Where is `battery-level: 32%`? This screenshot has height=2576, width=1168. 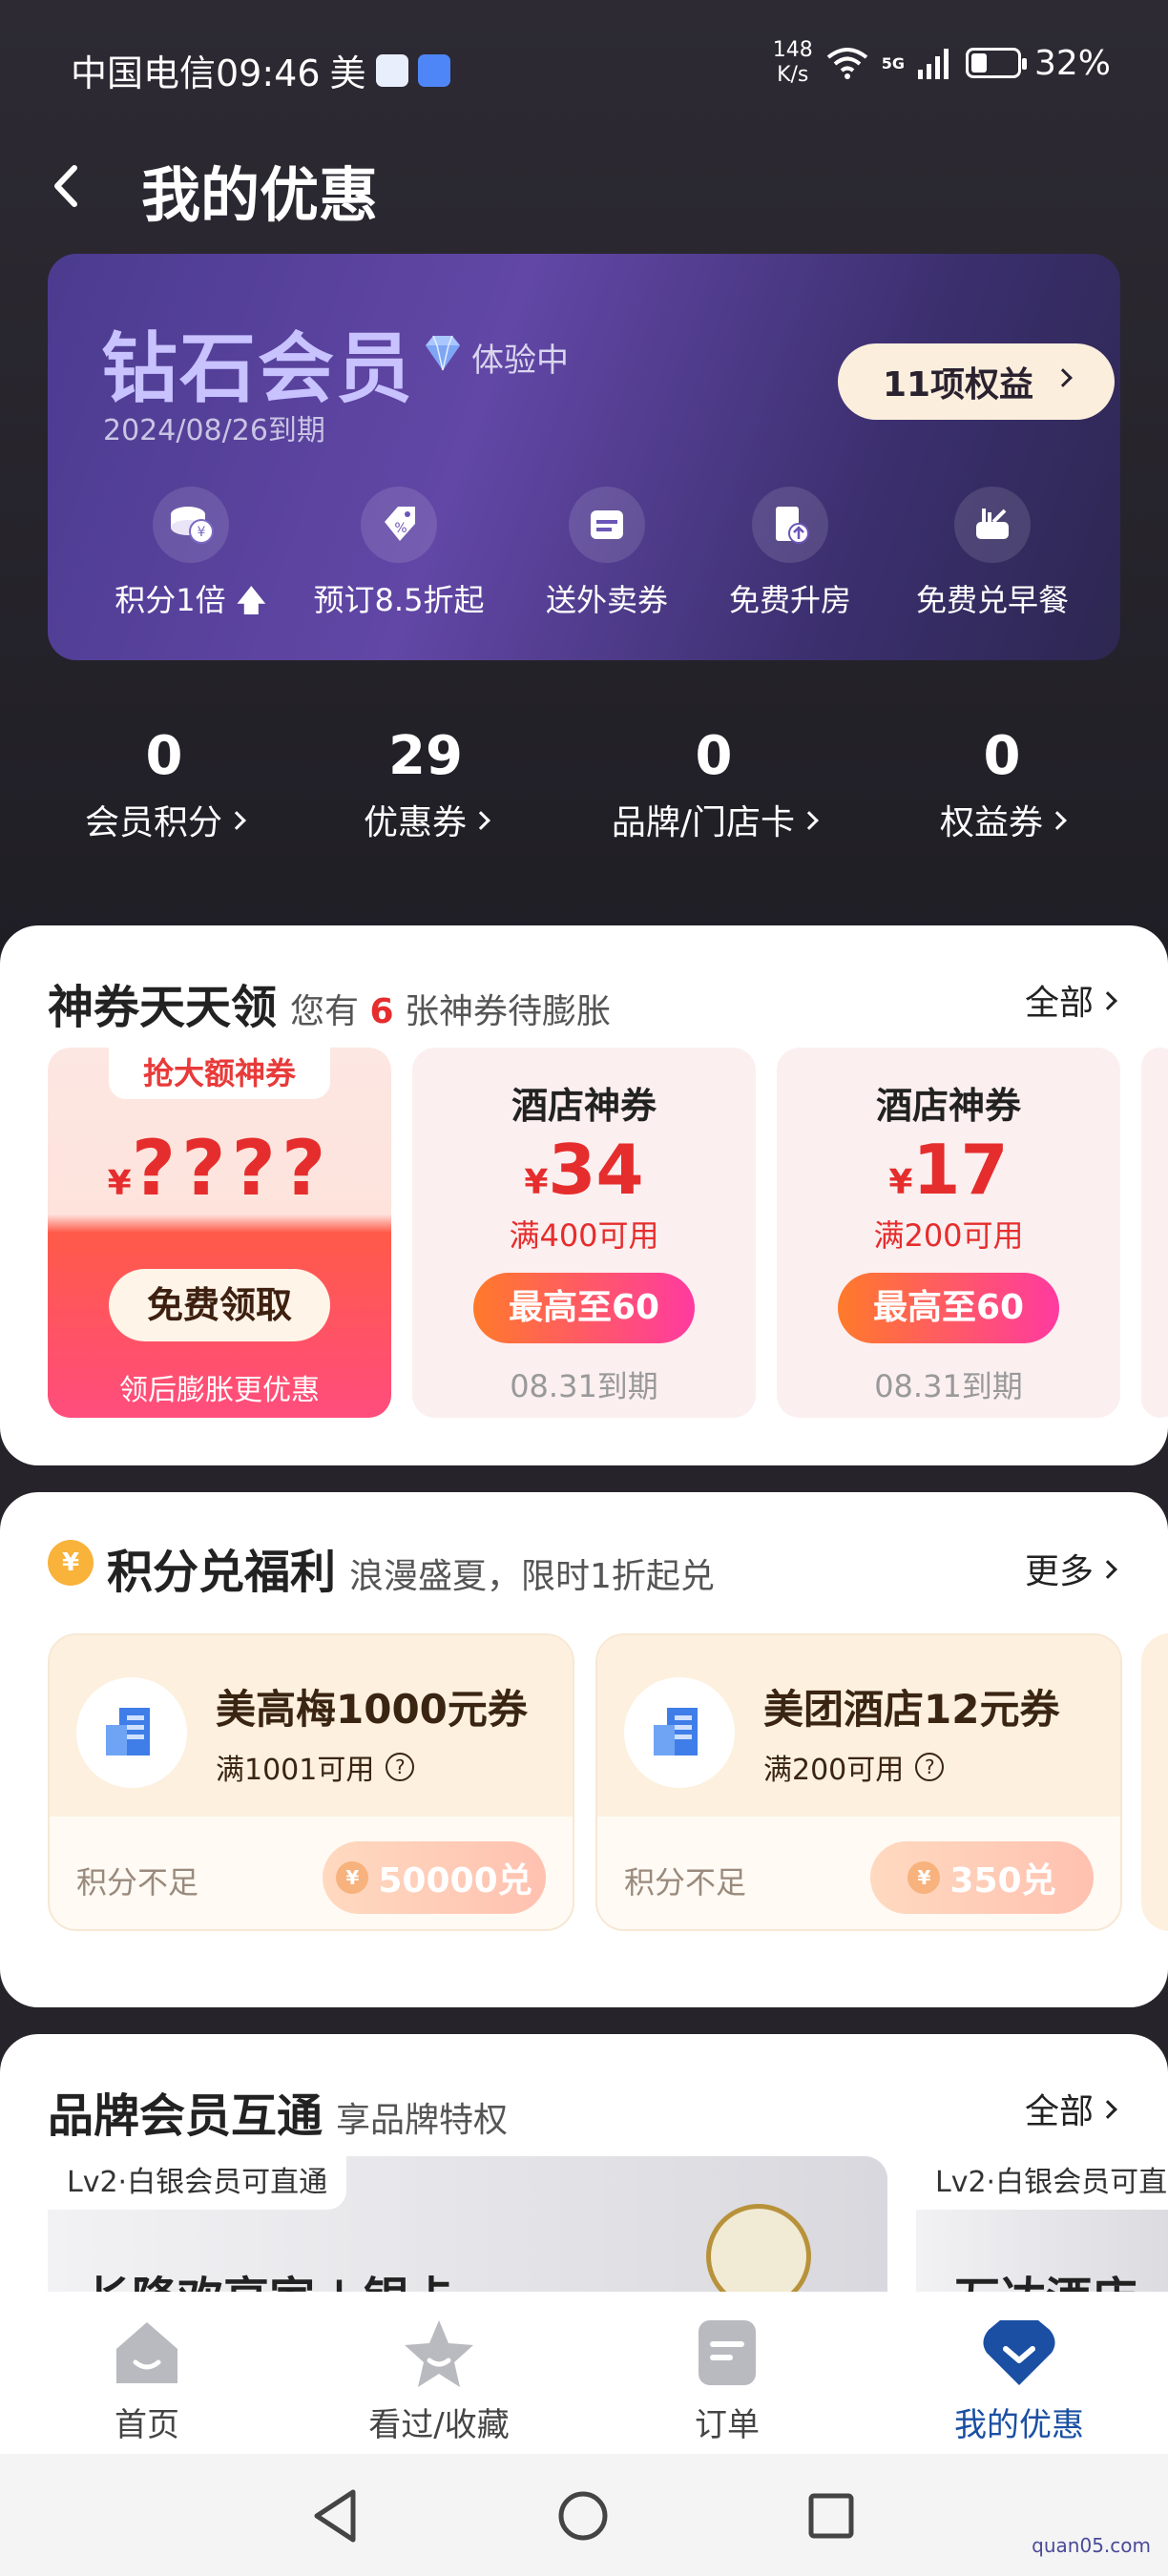 battery-level: 32% is located at coordinates (1072, 63).